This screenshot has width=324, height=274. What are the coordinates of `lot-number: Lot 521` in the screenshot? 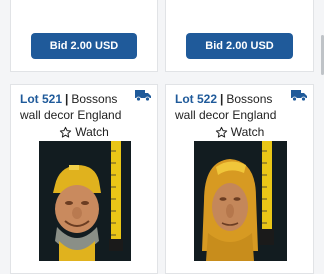 It's located at (41, 99).